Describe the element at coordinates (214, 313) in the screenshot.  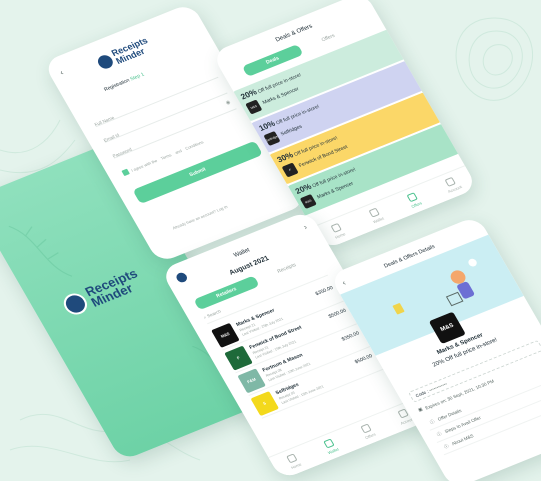
I see `search-placeholder: Search` at that location.